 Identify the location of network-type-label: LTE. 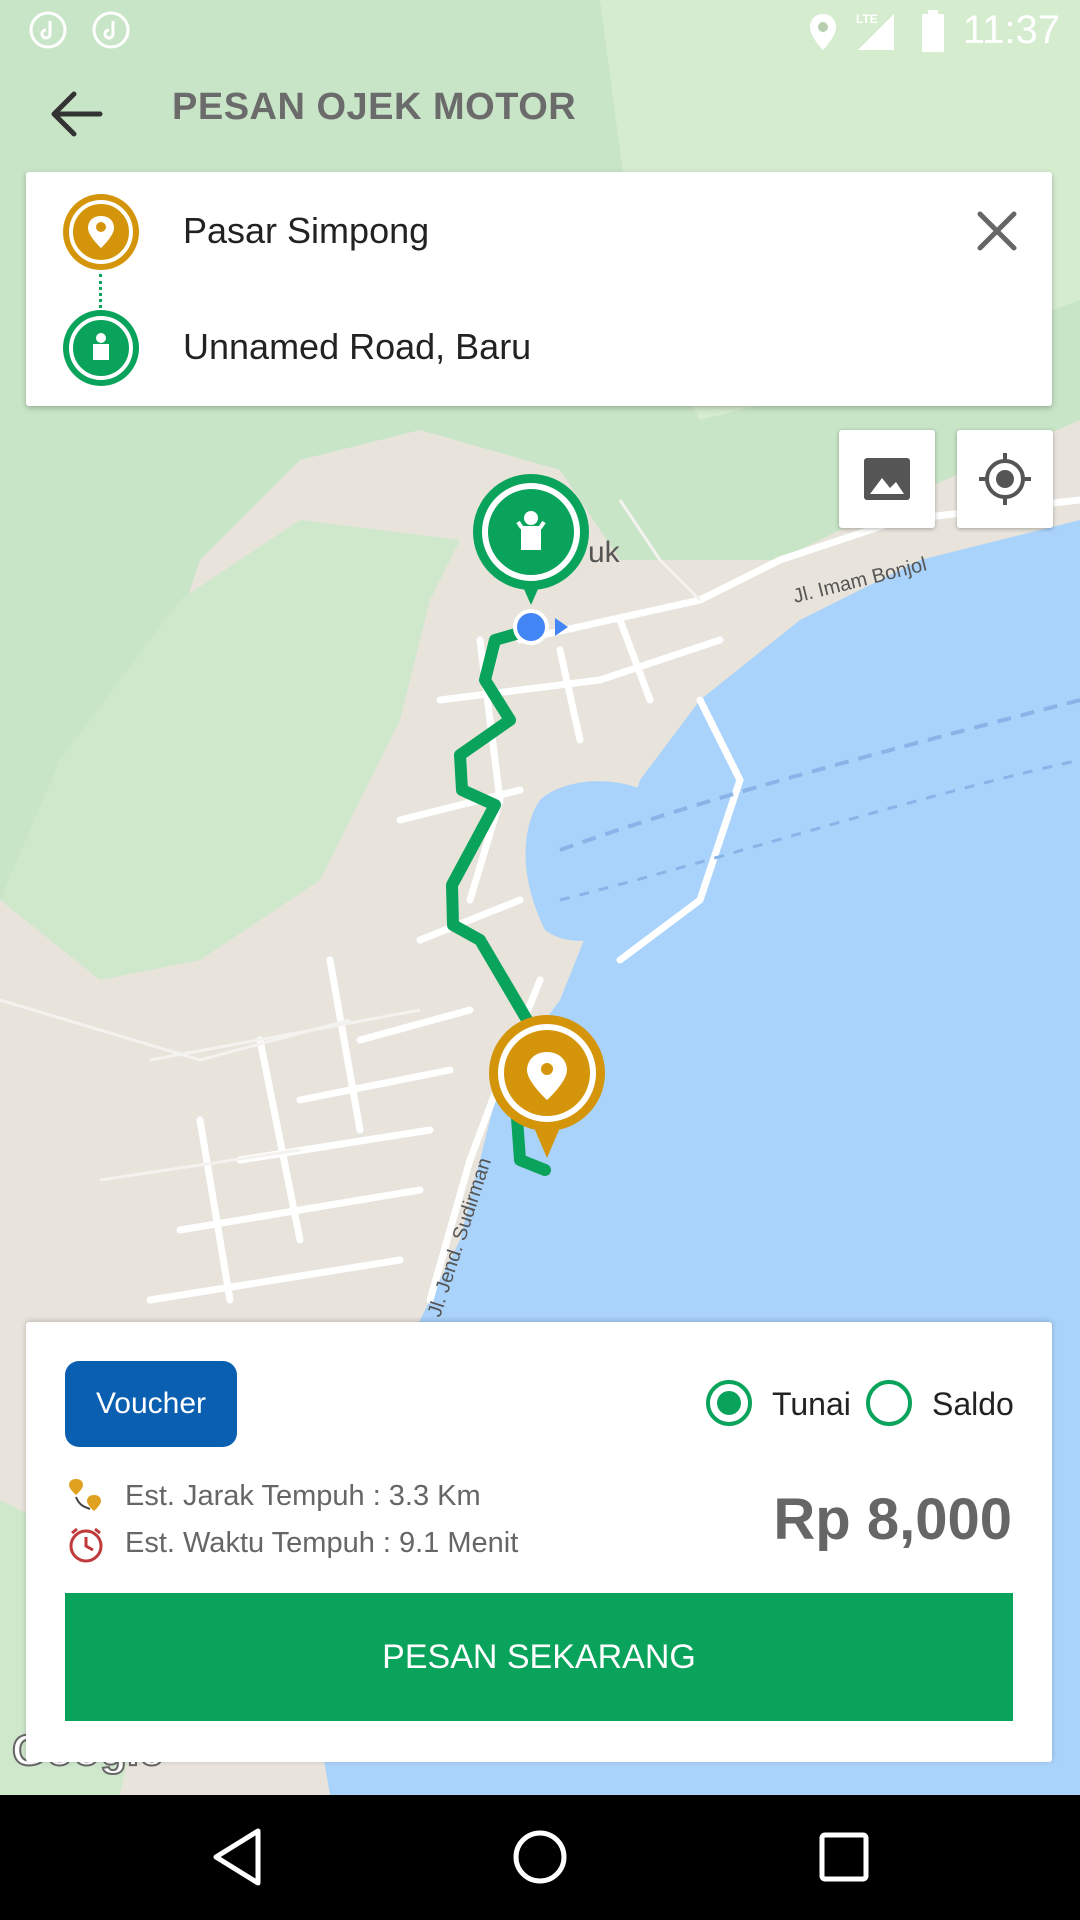
(867, 19).